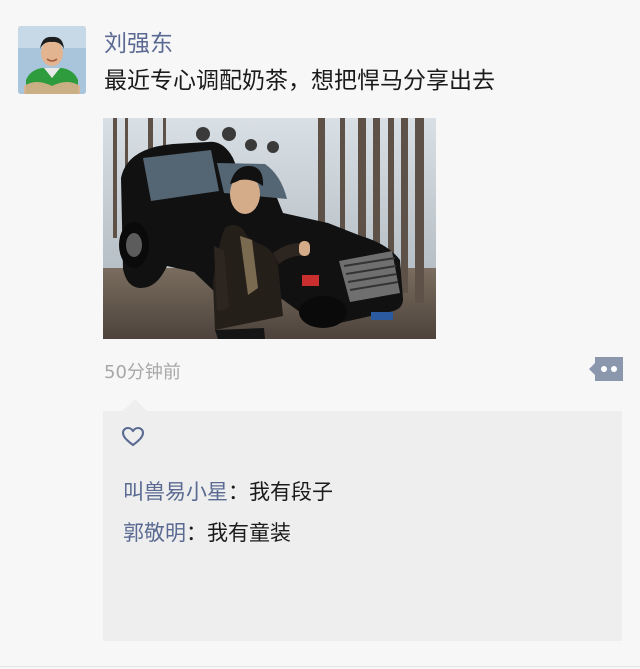 This screenshot has height=669, width=640. I want to click on heart-icon, so click(133, 436).